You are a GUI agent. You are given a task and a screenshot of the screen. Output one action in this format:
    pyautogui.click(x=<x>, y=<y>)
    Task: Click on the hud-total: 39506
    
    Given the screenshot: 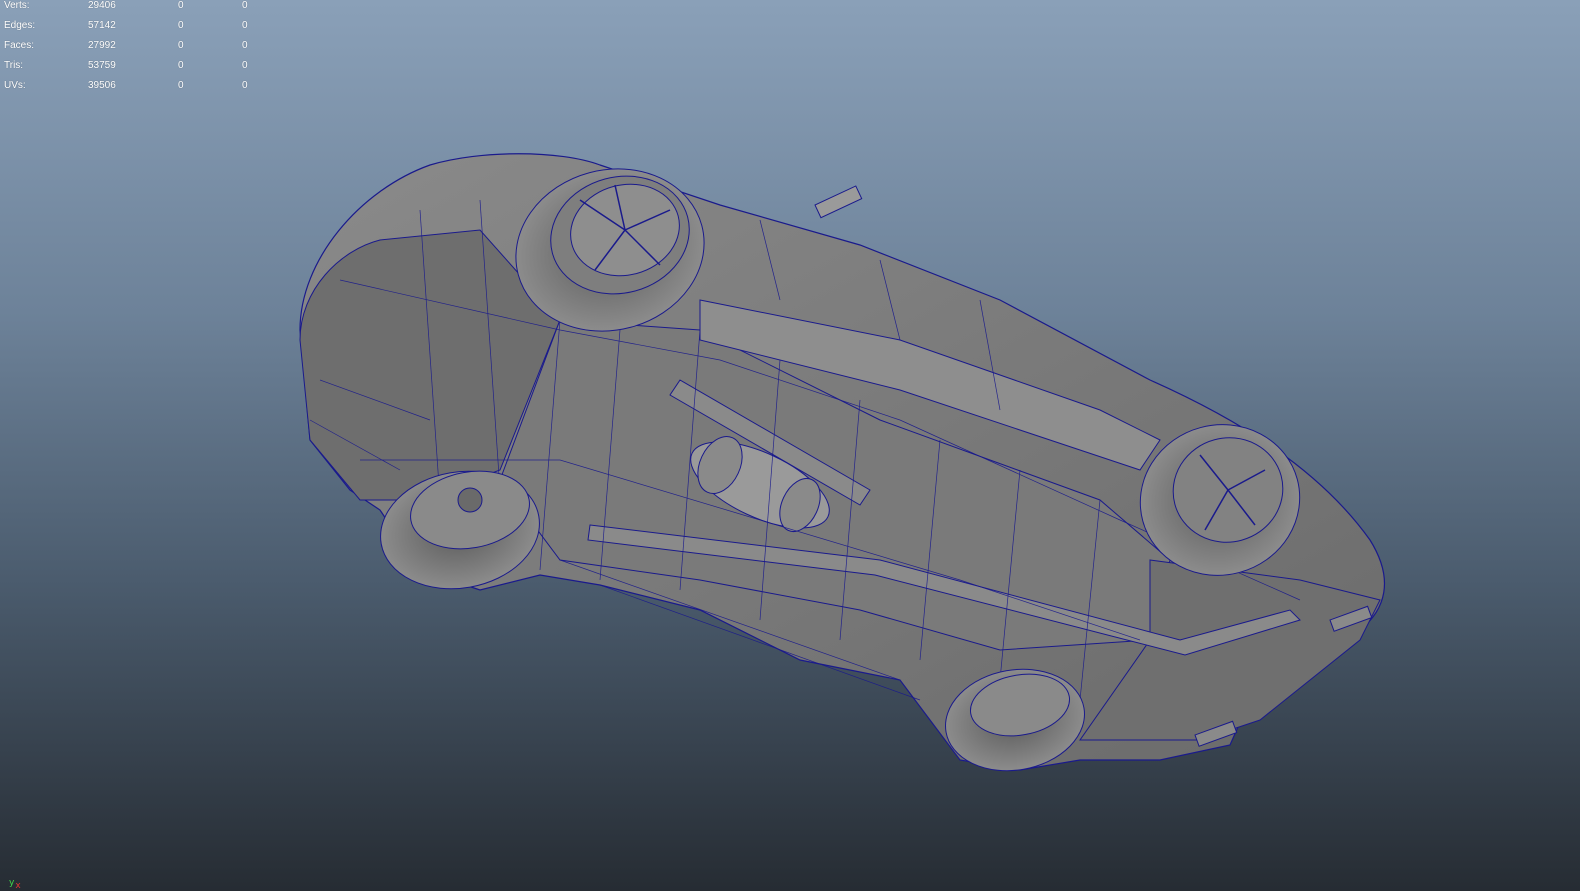 What is the action you would take?
    pyautogui.click(x=102, y=85)
    